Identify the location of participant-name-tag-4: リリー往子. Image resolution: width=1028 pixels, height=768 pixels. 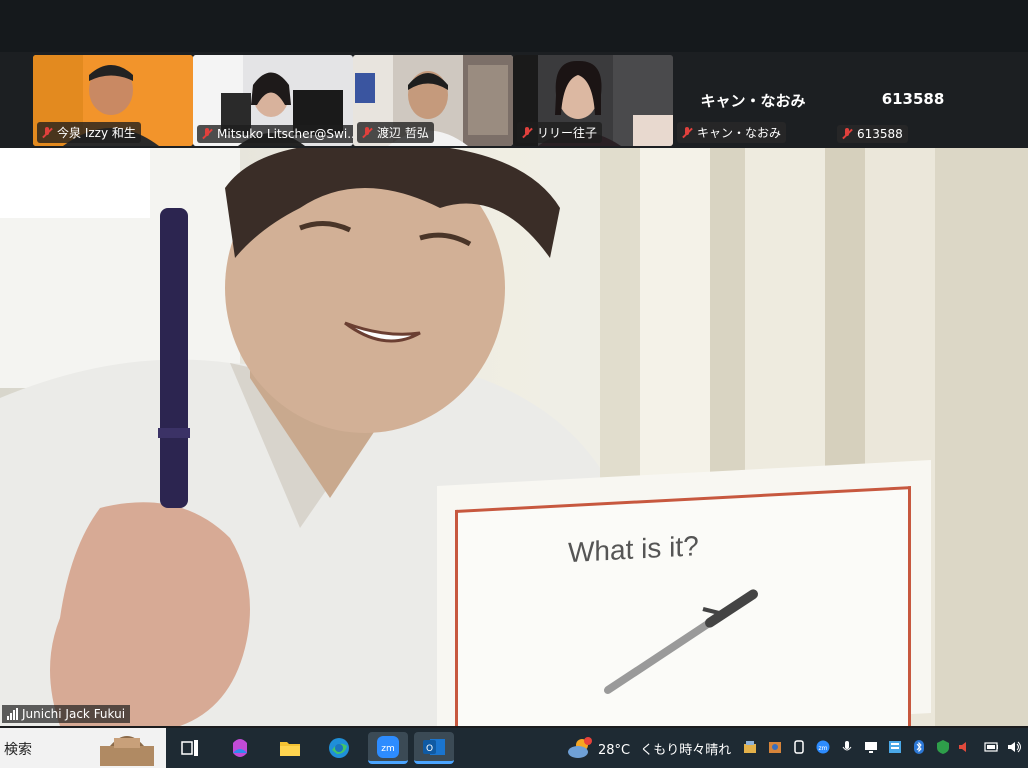
(560, 132).